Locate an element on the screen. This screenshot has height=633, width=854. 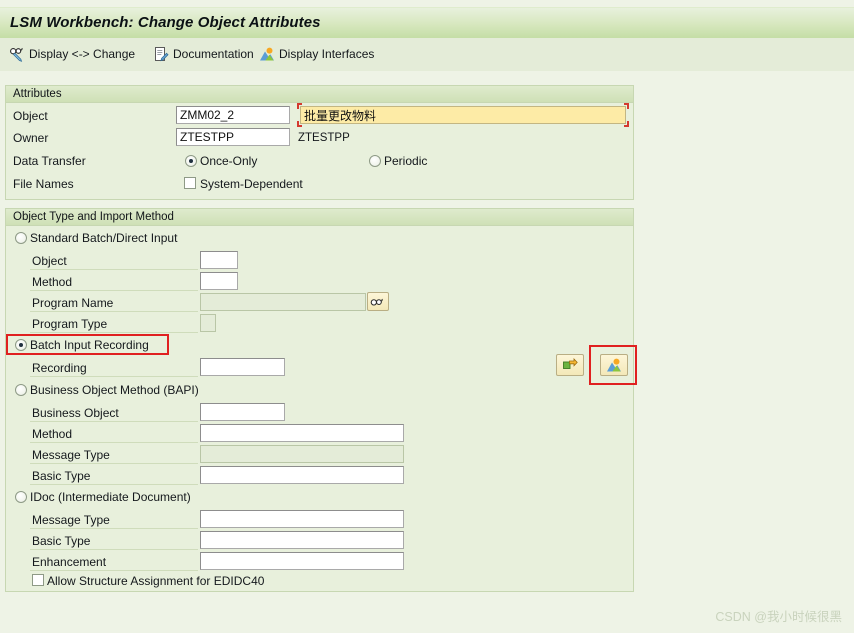
display-recording-button is located at coordinates (614, 365).